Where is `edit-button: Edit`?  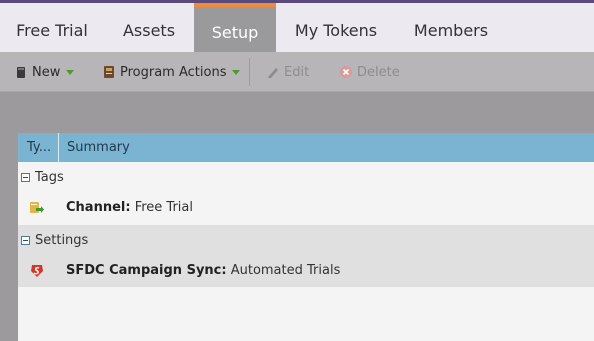
edit-button: Edit is located at coordinates (287, 72).